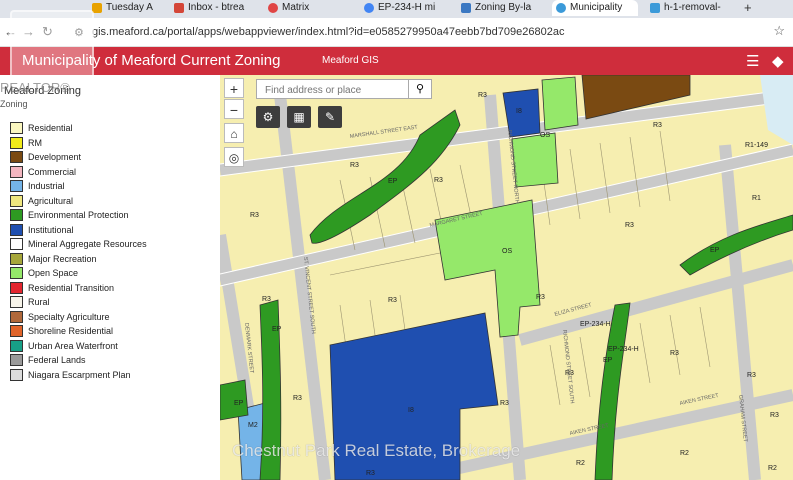 The image size is (793, 480). I want to click on zoom-out-button: −, so click(234, 109).